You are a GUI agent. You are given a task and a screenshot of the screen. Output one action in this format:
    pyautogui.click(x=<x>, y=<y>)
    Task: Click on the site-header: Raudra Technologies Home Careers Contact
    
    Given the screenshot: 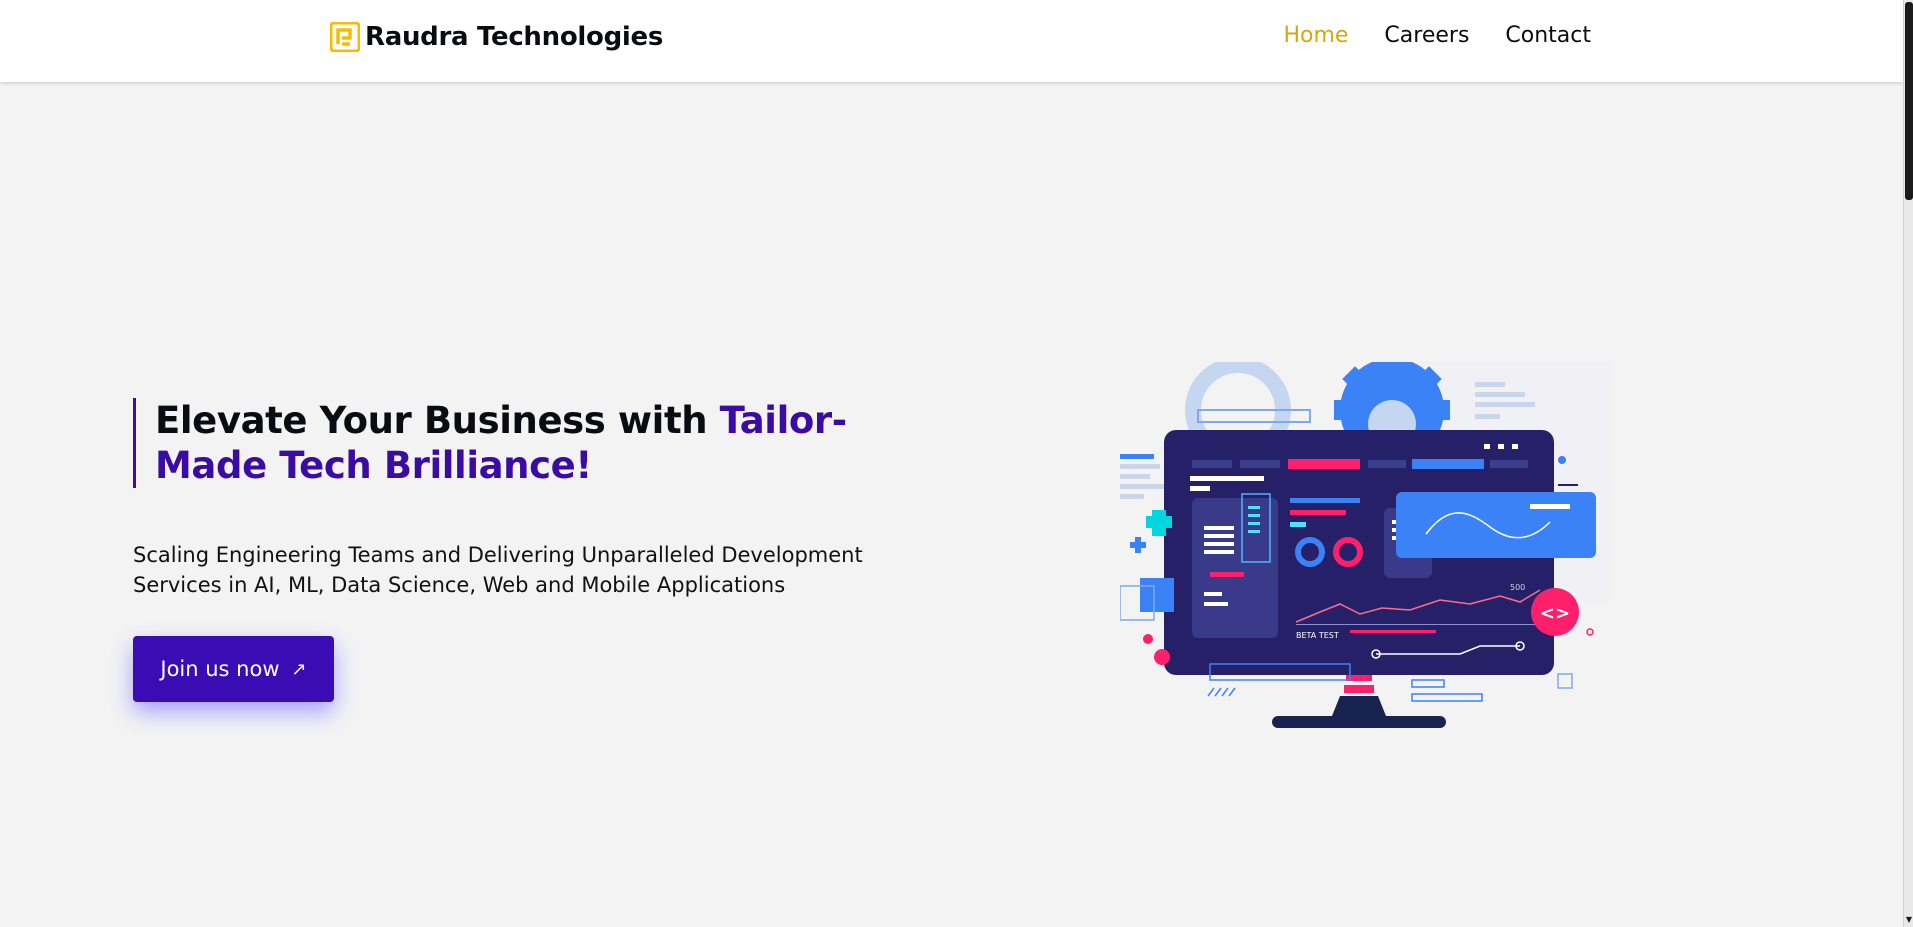 What is the action you would take?
    pyautogui.click(x=951, y=41)
    